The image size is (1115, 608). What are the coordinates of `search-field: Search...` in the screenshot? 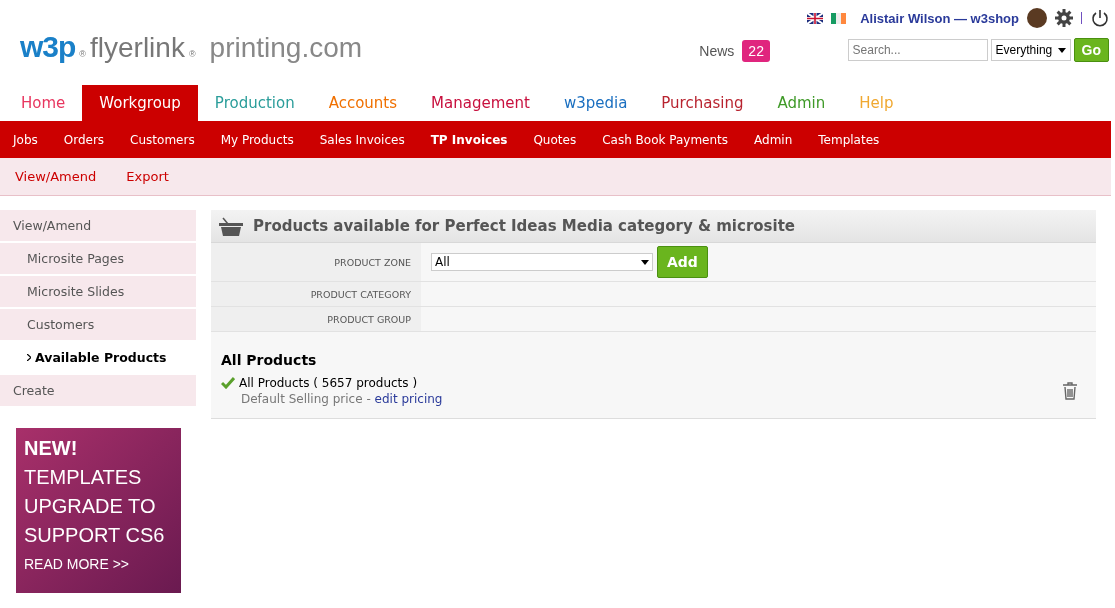 It's located at (917, 50).